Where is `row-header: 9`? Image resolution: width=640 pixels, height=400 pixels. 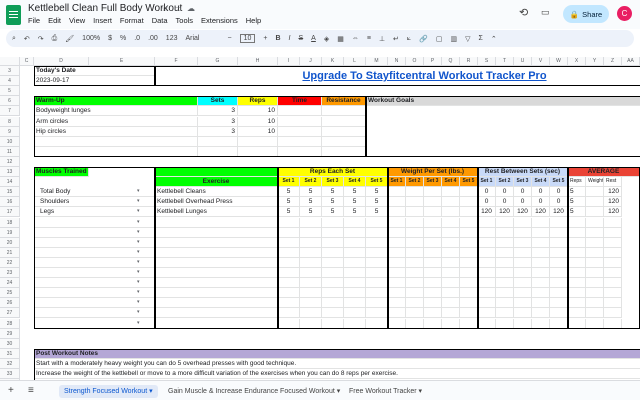 row-header: 9 is located at coordinates (10, 131).